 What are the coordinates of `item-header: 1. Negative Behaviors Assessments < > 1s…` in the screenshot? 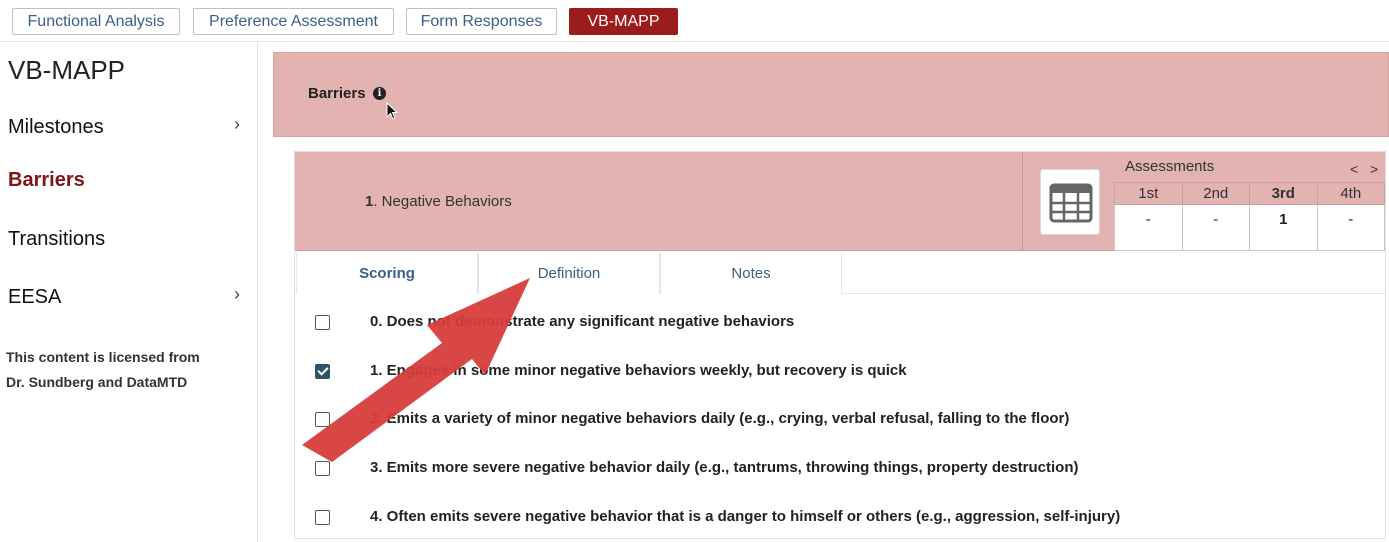 It's located at (840, 201).